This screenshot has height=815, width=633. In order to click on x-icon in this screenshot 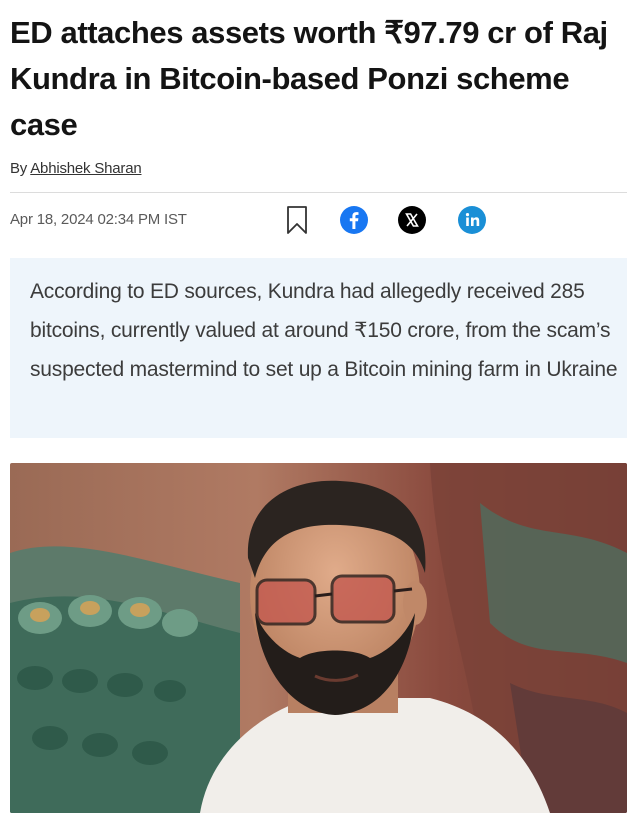, I will do `click(412, 220)`.